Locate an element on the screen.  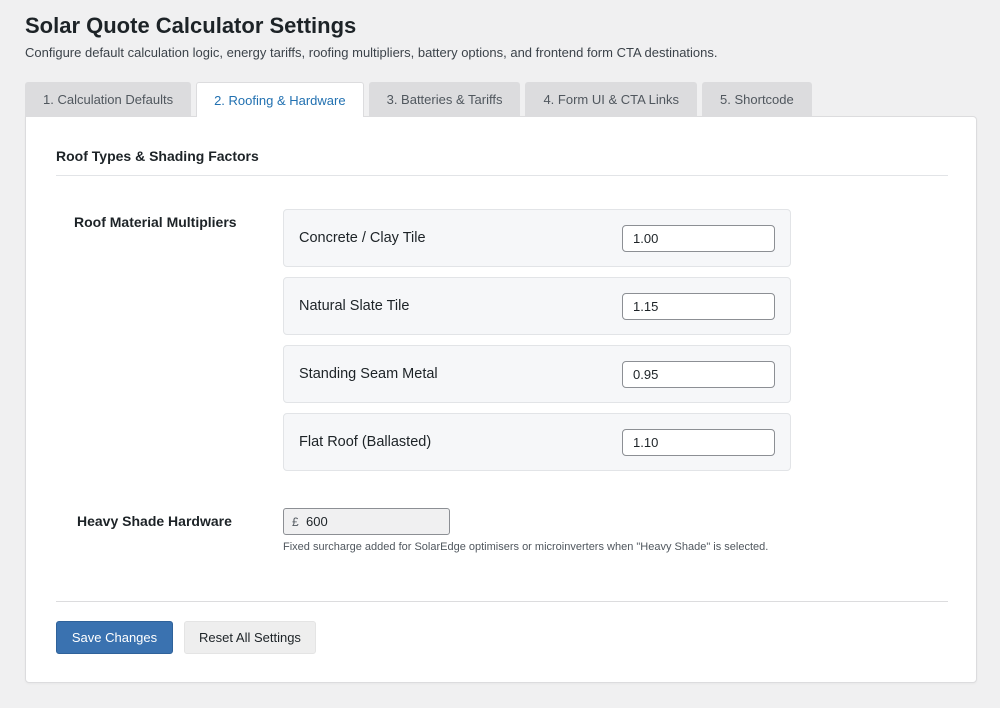
multiplier-input-natural-slate-tile is located at coordinates (698, 306).